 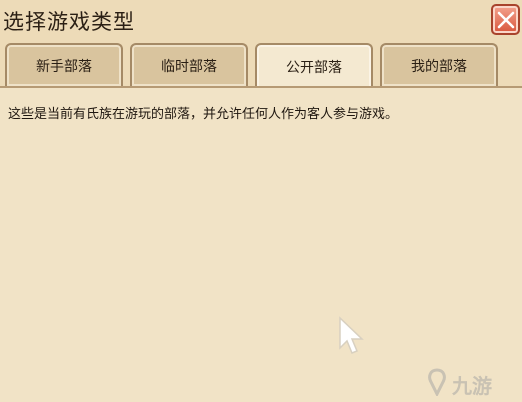 I want to click on watermark-text: 九游, so click(x=472, y=386).